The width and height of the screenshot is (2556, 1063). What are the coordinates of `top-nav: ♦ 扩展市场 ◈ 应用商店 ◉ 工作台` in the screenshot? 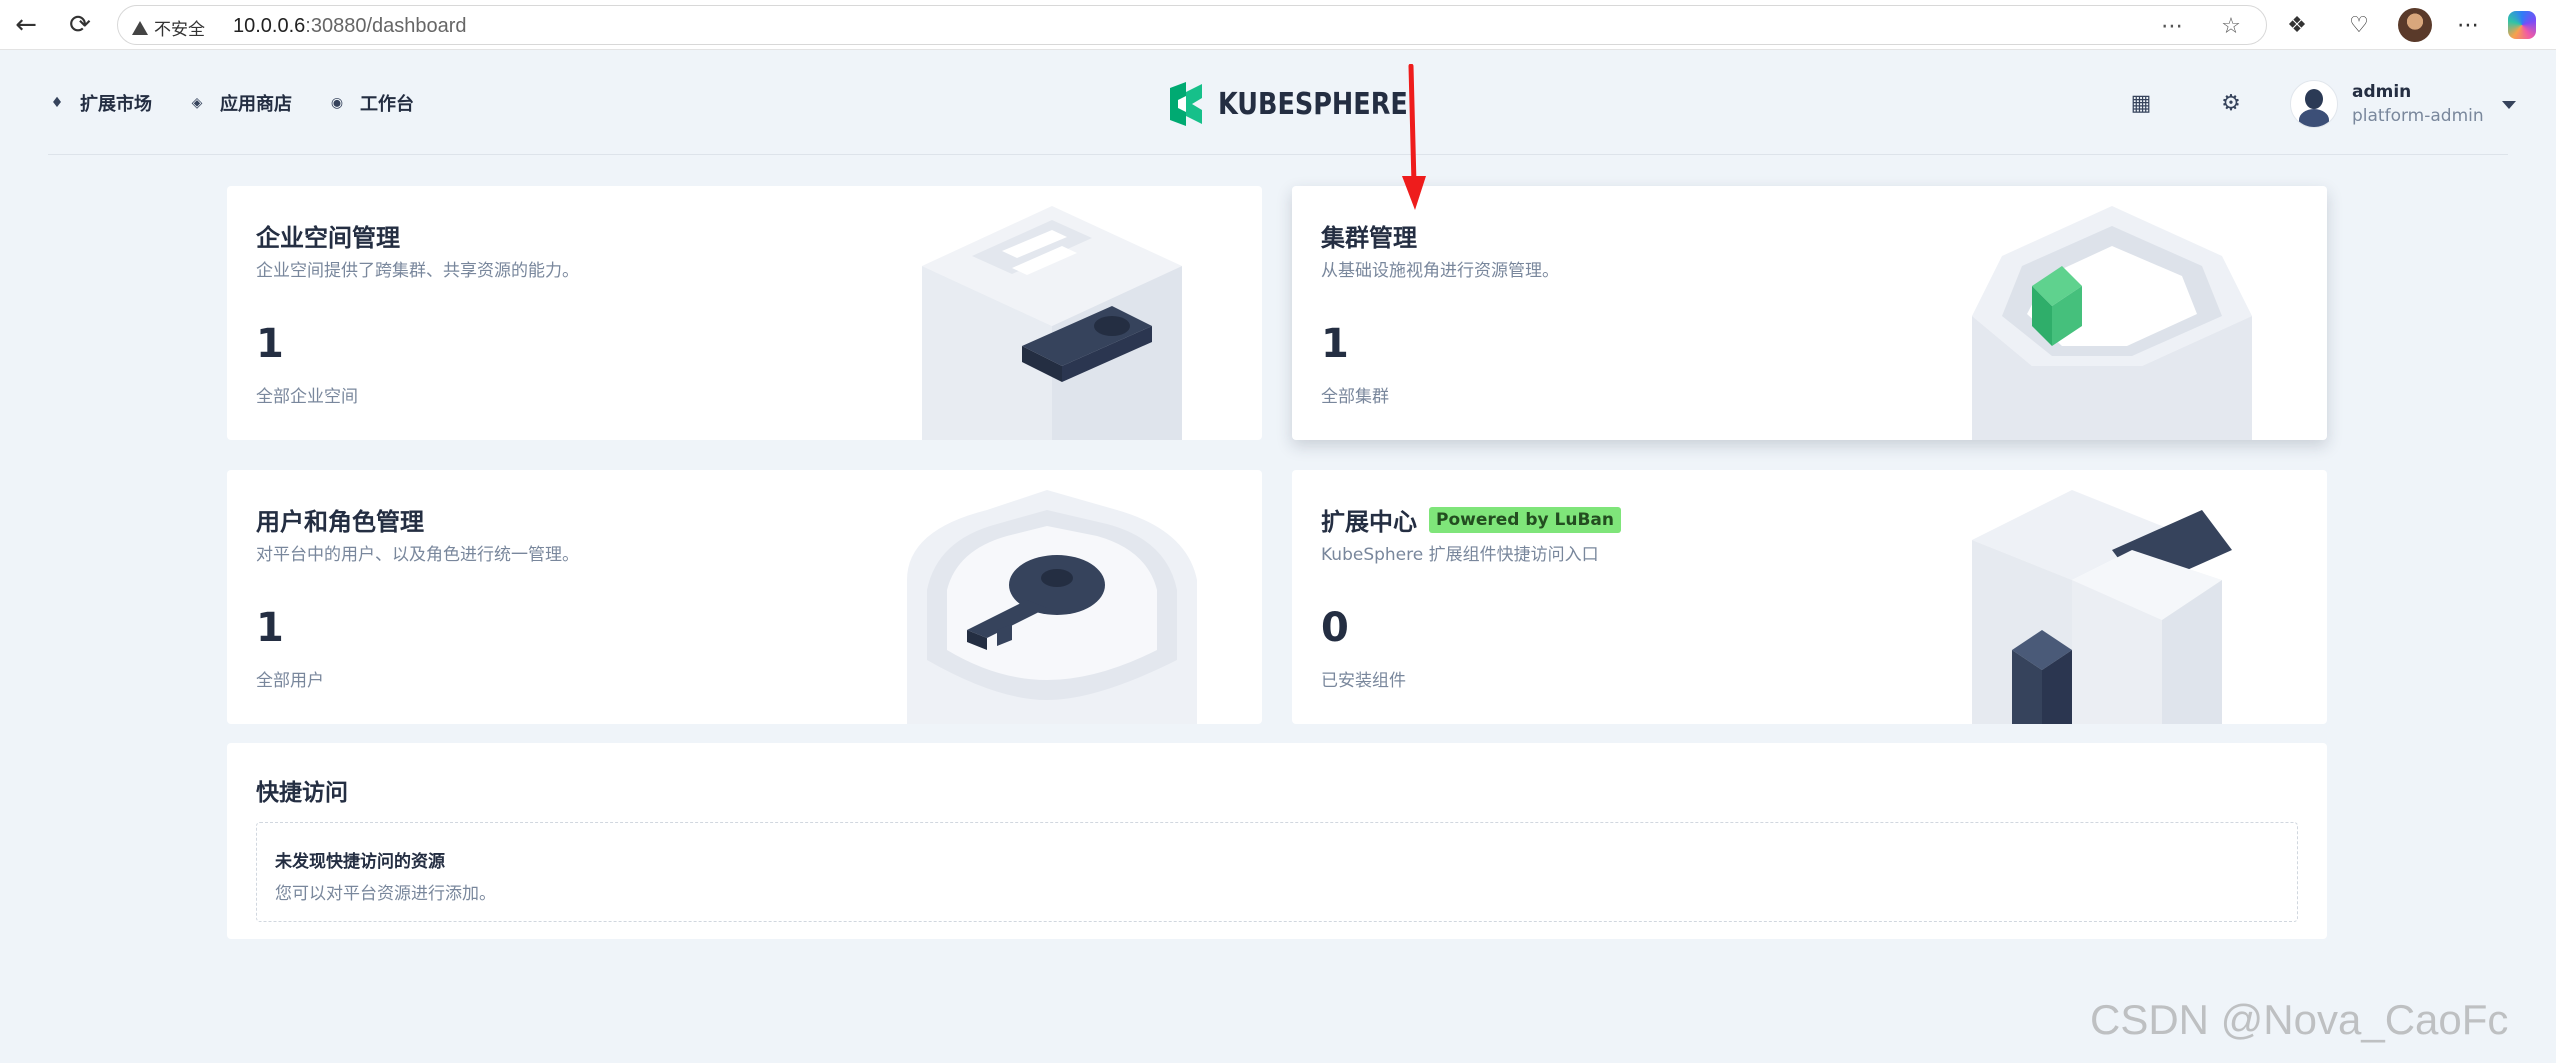 It's located at (231, 103).